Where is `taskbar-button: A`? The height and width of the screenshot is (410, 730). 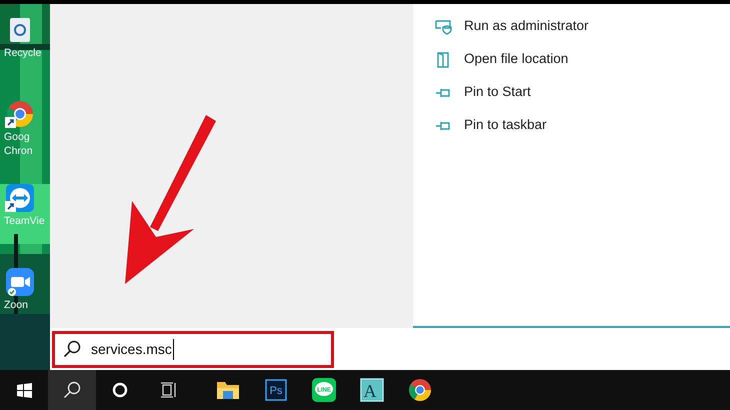
taskbar-button: A is located at coordinates (372, 390).